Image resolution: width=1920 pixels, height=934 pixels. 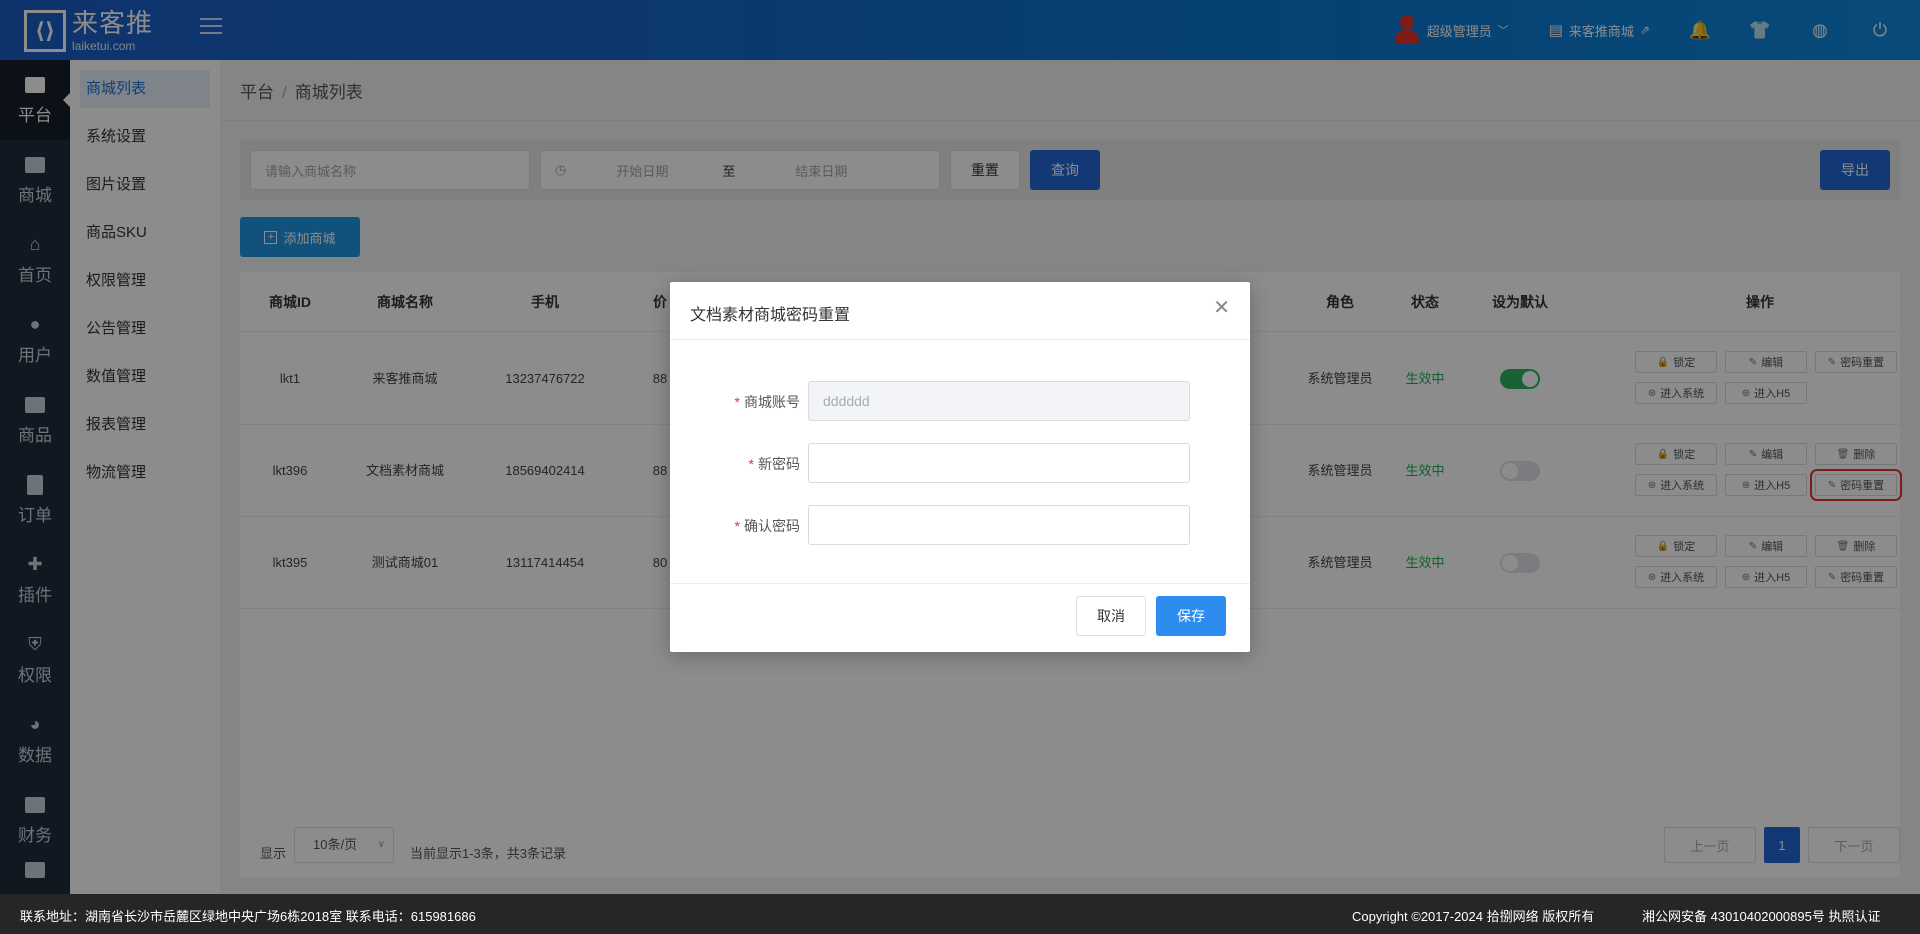 I want to click on new-password-input, so click(x=999, y=463).